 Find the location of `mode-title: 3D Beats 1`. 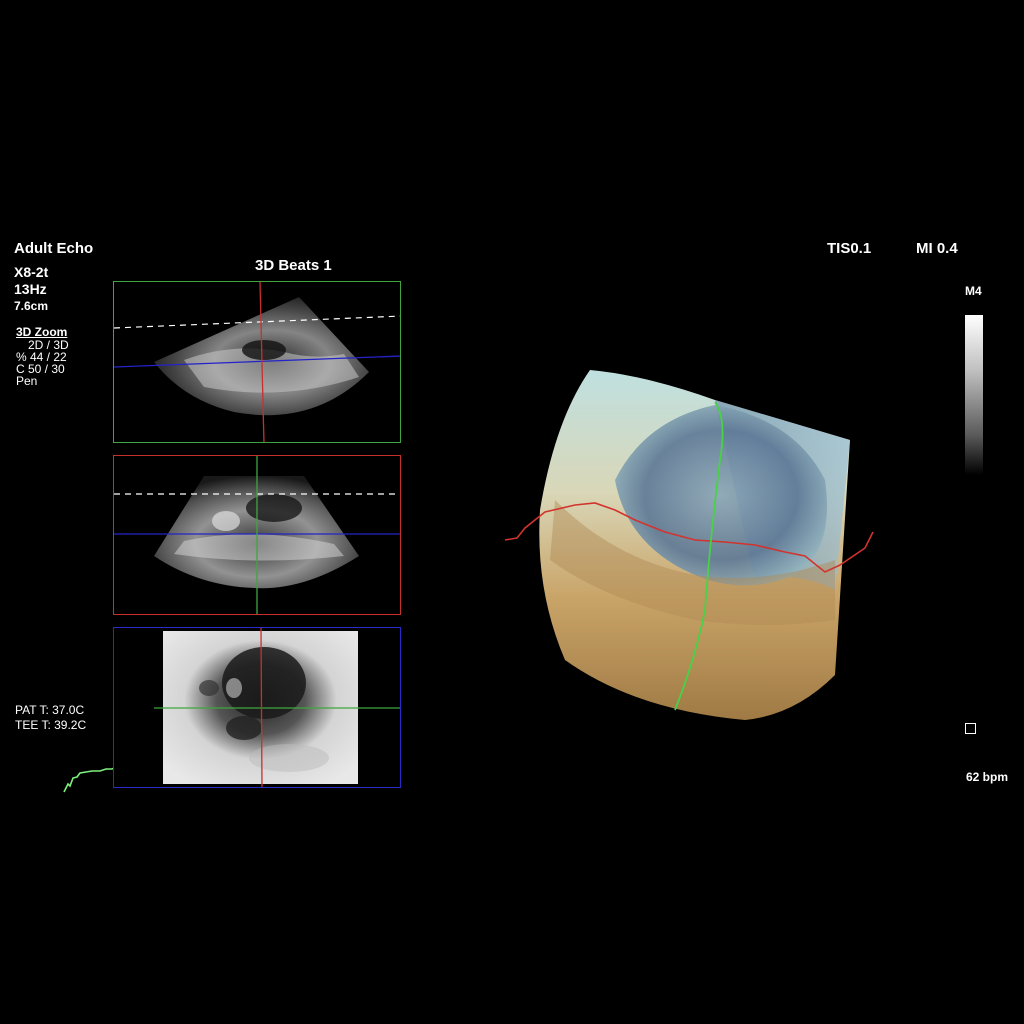

mode-title: 3D Beats 1 is located at coordinates (293, 265).